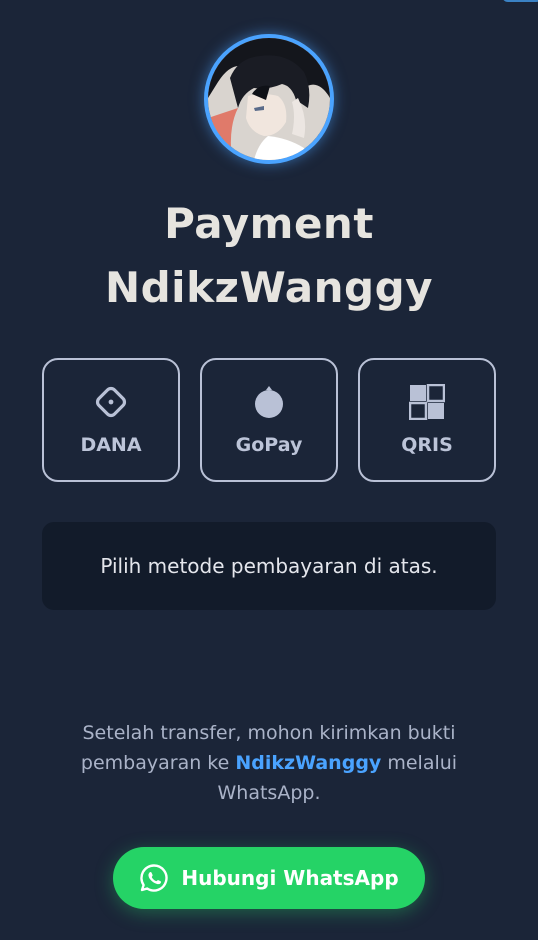 The image size is (538, 940). I want to click on method-dana-label: DANA, so click(111, 445).